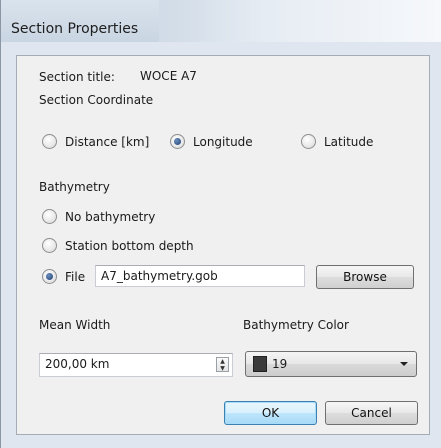 This screenshot has height=448, width=441. What do you see at coordinates (63, 276) in the screenshot?
I see `radio-file: File` at bounding box center [63, 276].